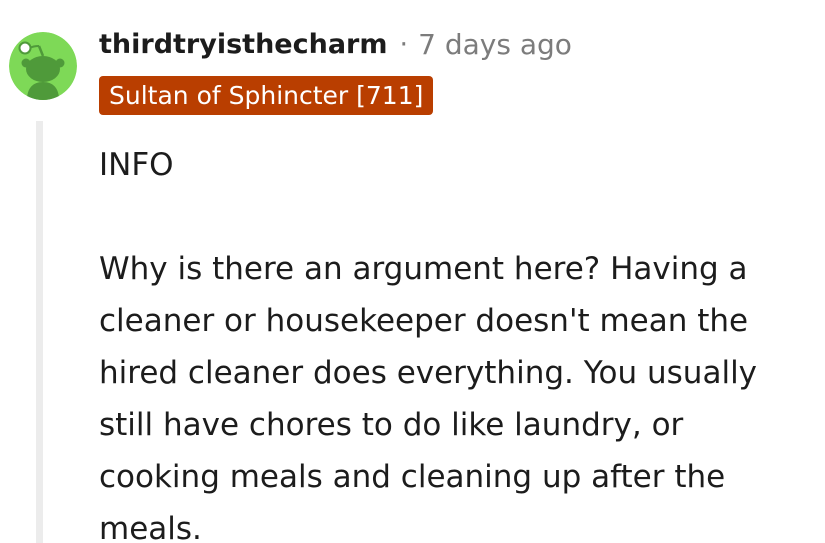 Image resolution: width=825 pixels, height=543 pixels. What do you see at coordinates (243, 44) in the screenshot?
I see `username-link: thirdtryisthecharm` at bounding box center [243, 44].